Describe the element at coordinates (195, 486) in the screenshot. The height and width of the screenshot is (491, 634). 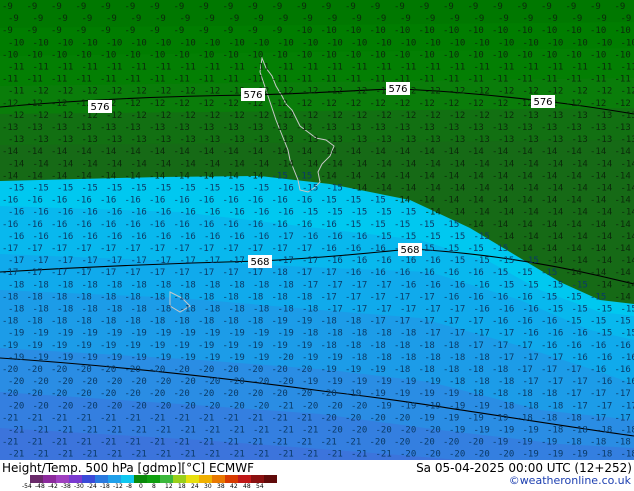
I see `color-scale-tick: 24` at that location.